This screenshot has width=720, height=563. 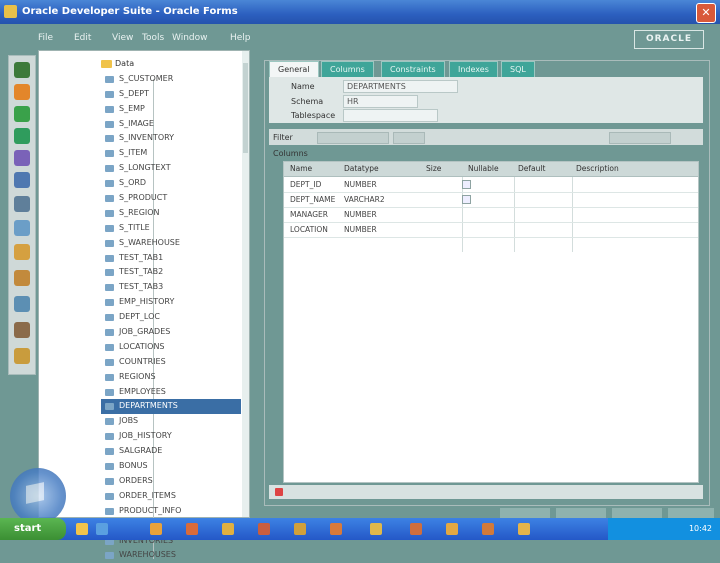 I want to click on tree-node: S_DEPT, so click(x=171, y=94).